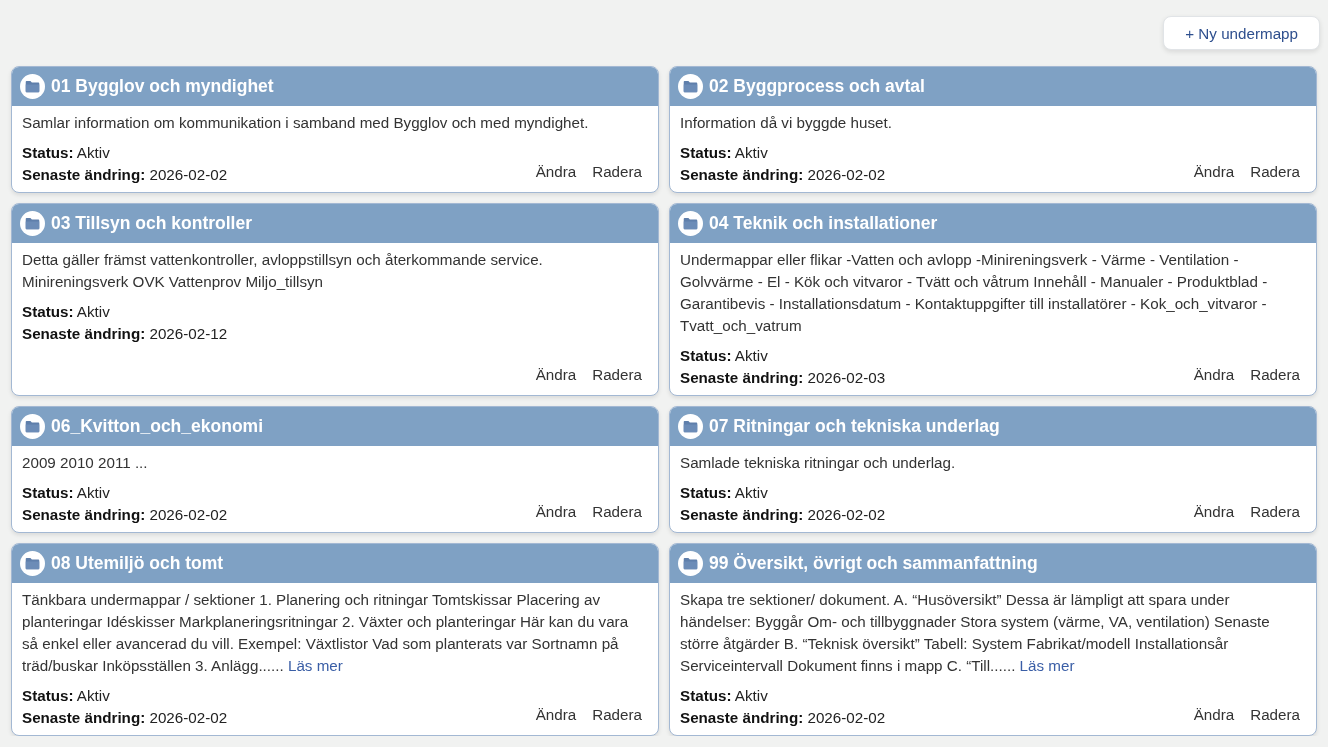  I want to click on folder-description: Samlar information om kommunikation i samband med Bygglov och med myndighet., so click(306, 123).